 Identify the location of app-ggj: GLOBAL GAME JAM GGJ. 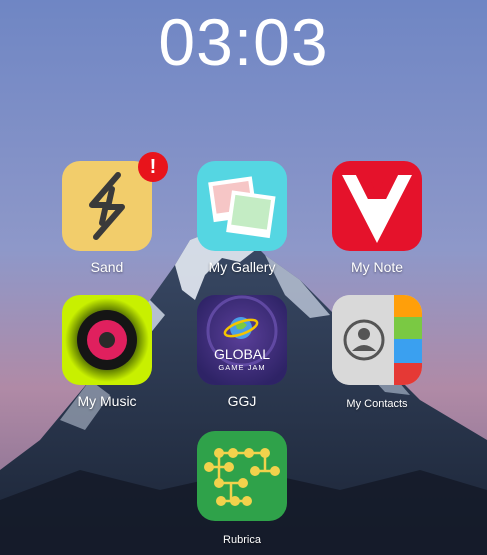
(242, 355).